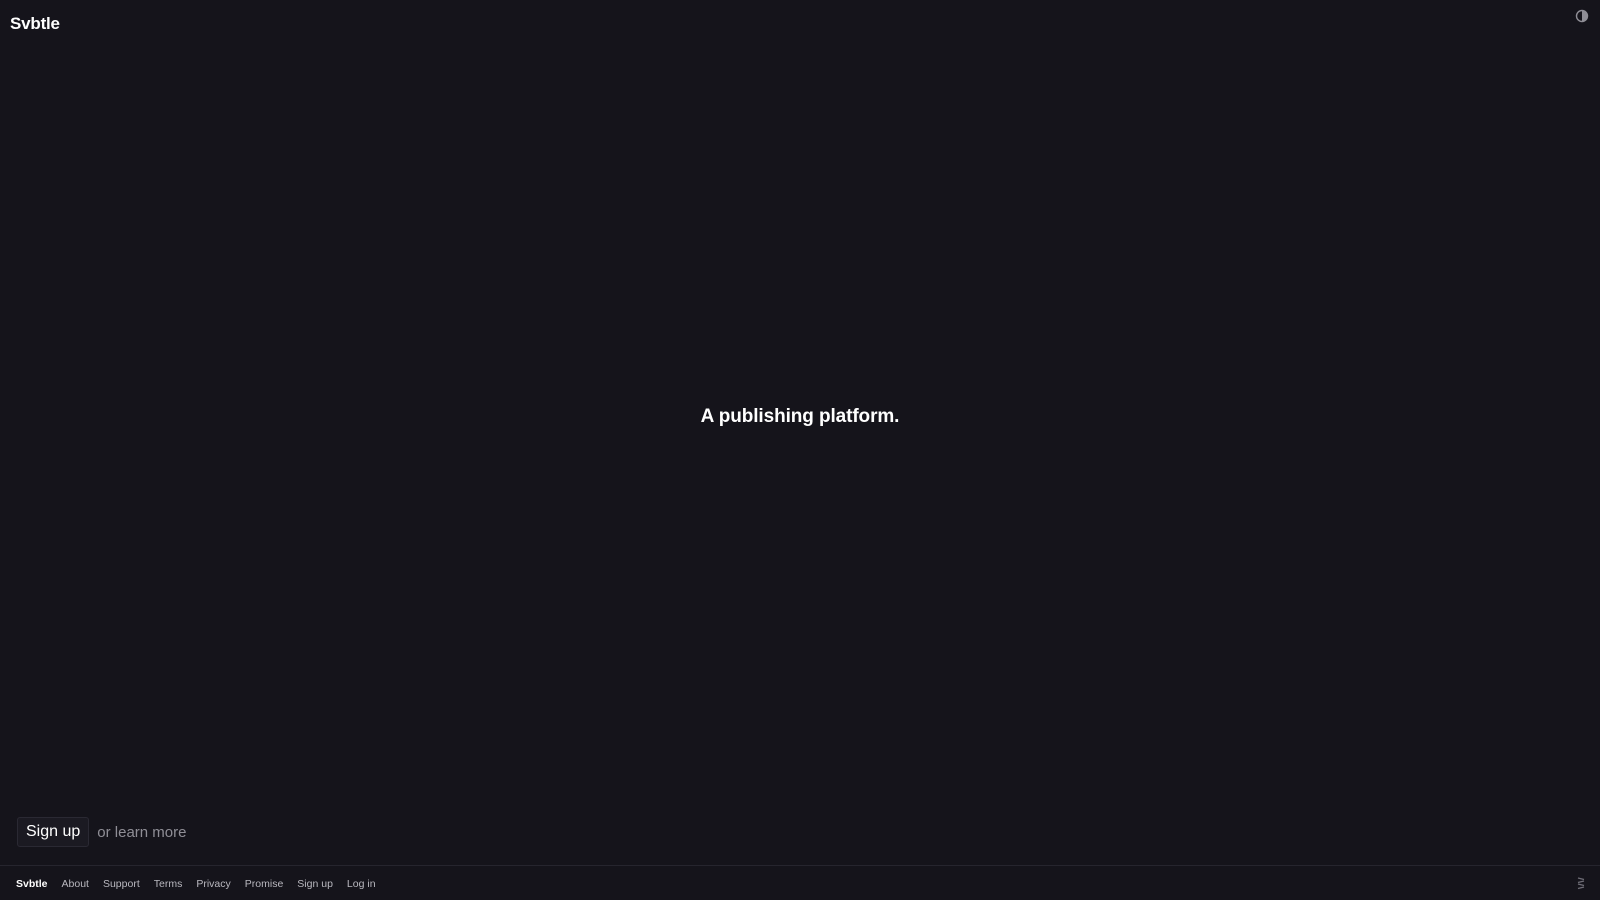 This screenshot has height=900, width=1600. What do you see at coordinates (53, 832) in the screenshot?
I see `signup-button: Sign up` at bounding box center [53, 832].